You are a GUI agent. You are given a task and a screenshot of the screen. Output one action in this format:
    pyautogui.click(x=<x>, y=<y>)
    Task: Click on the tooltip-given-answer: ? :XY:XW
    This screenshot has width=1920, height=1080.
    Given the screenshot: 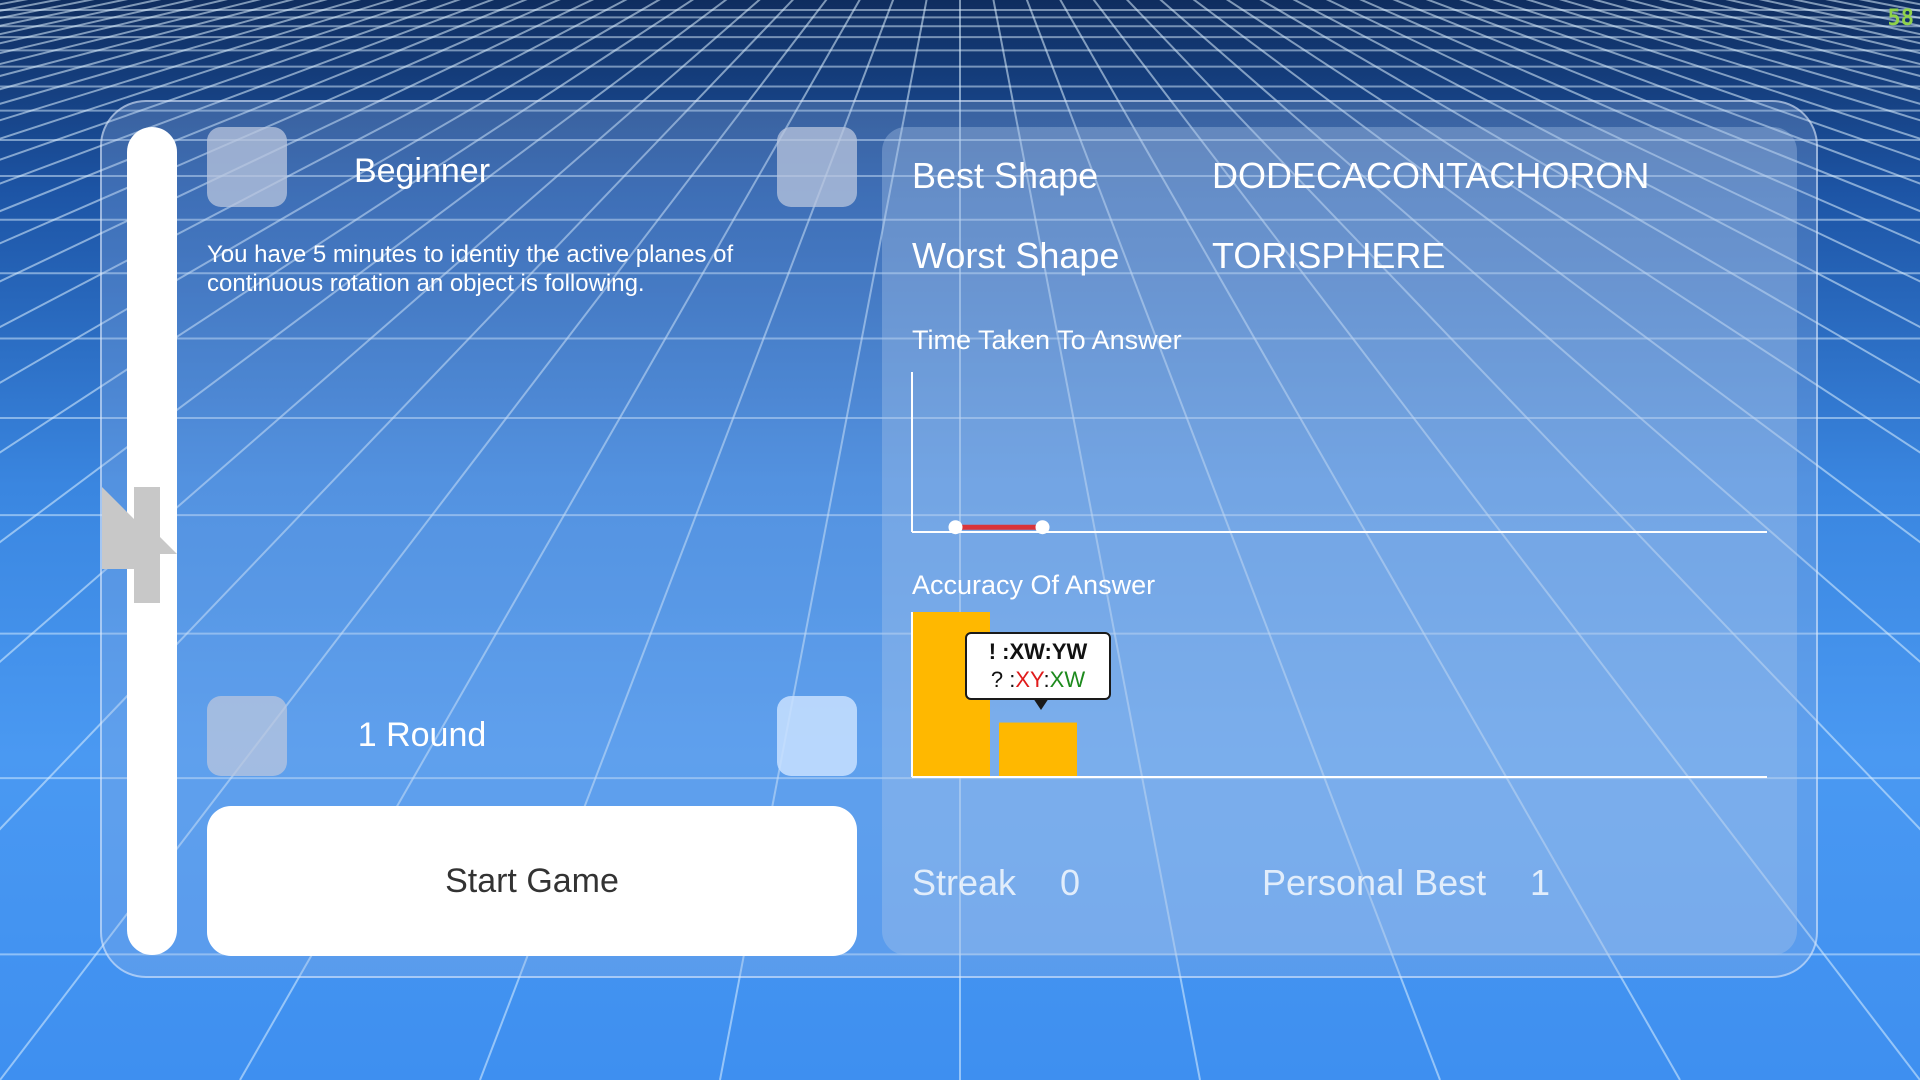 What is the action you would take?
    pyautogui.click(x=1038, y=679)
    